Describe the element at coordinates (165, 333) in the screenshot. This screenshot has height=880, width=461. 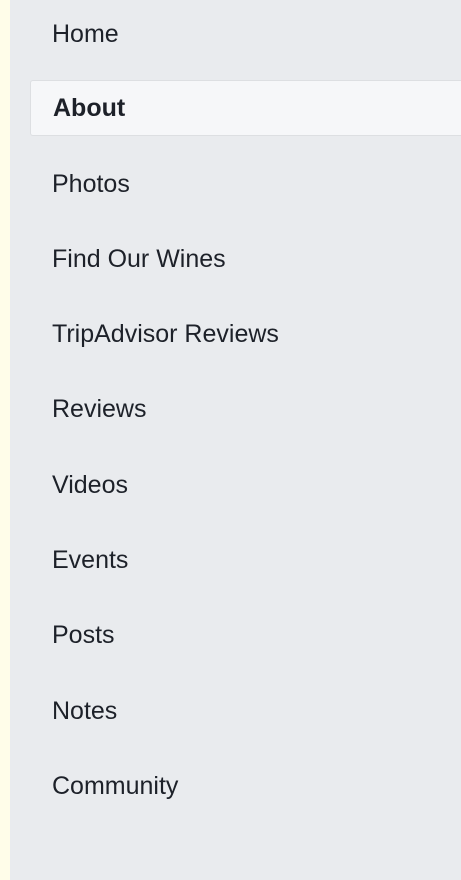
I see `nav-item-label: TripAdvisor Reviews` at that location.